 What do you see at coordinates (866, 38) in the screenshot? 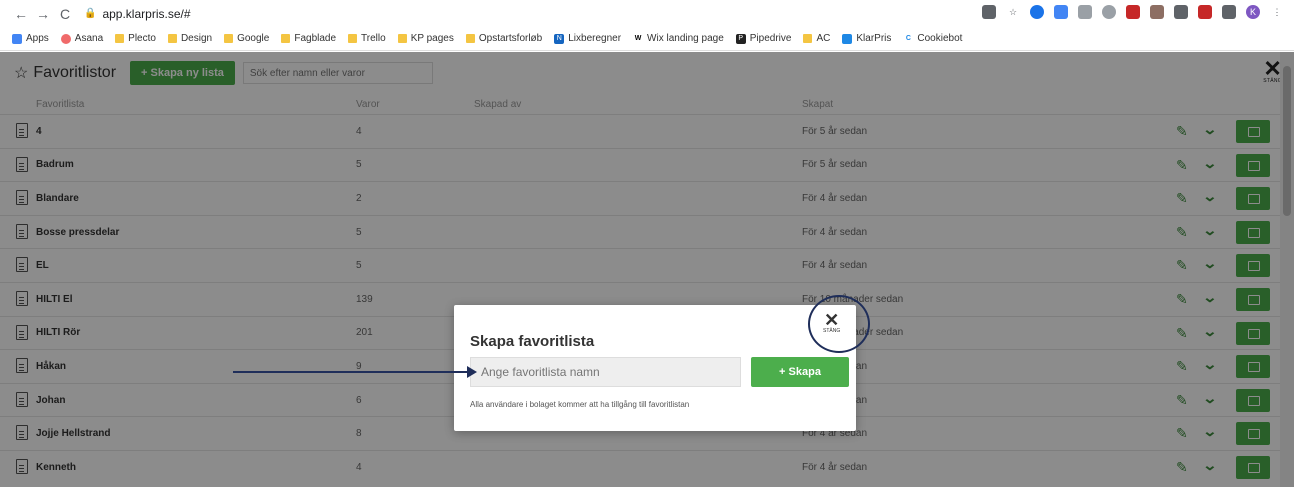
I see `bookmark-klarpris: KlarPris` at bounding box center [866, 38].